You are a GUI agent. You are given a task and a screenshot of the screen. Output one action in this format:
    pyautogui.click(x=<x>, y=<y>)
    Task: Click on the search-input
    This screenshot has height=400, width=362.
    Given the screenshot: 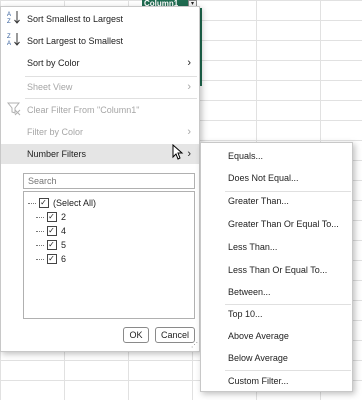 What is the action you would take?
    pyautogui.click(x=109, y=181)
    